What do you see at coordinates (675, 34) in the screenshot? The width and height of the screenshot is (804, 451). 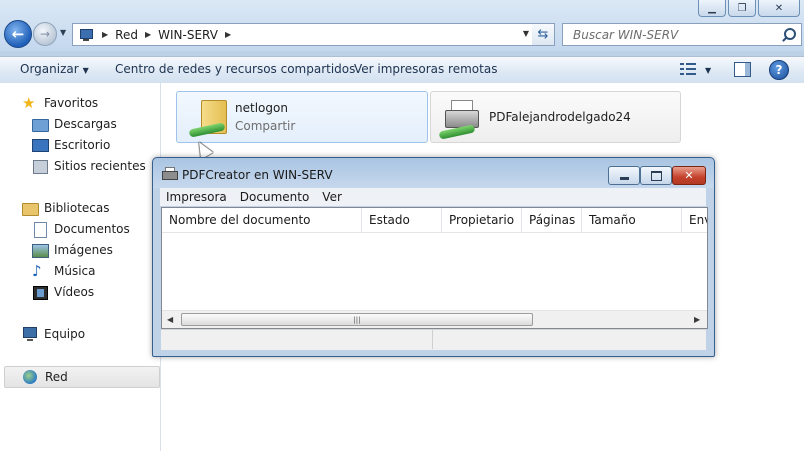 I see `search-input` at bounding box center [675, 34].